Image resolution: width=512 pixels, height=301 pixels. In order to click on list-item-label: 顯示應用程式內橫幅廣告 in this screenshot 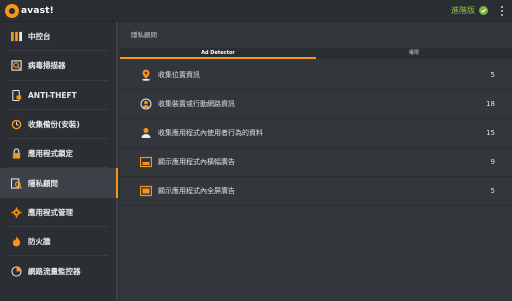, I will do `click(196, 162)`.